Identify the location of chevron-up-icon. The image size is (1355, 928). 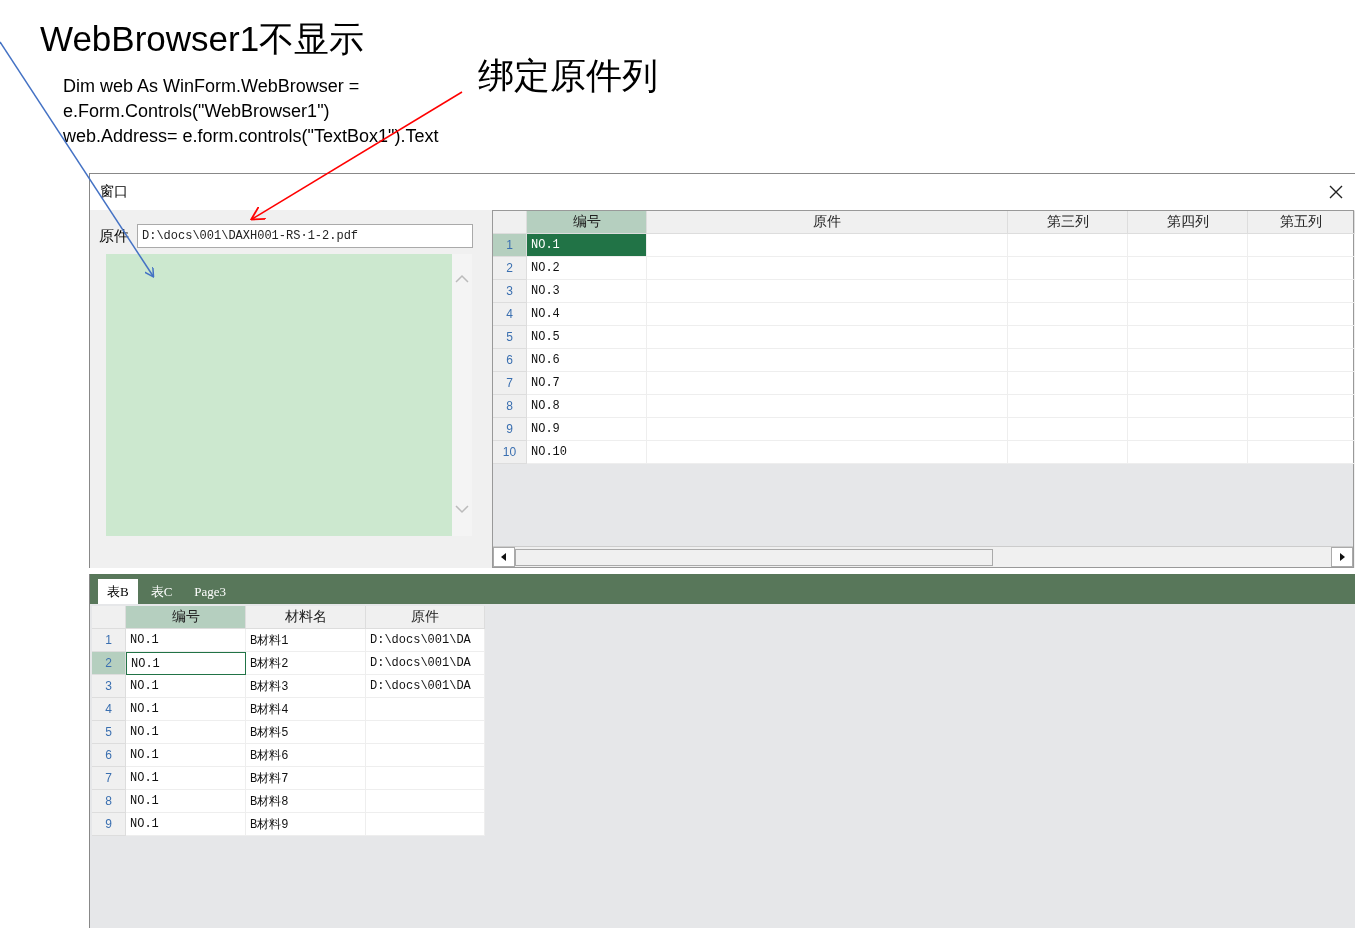
(462, 278).